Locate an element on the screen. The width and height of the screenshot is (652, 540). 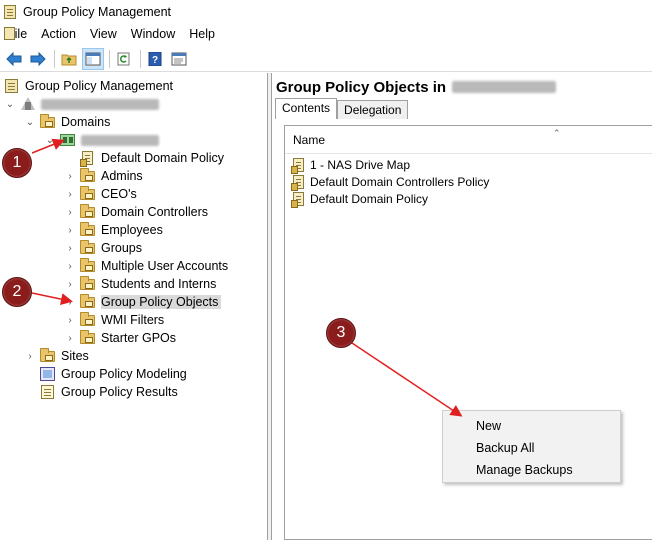
help-icon: ? is located at coordinates (155, 58).